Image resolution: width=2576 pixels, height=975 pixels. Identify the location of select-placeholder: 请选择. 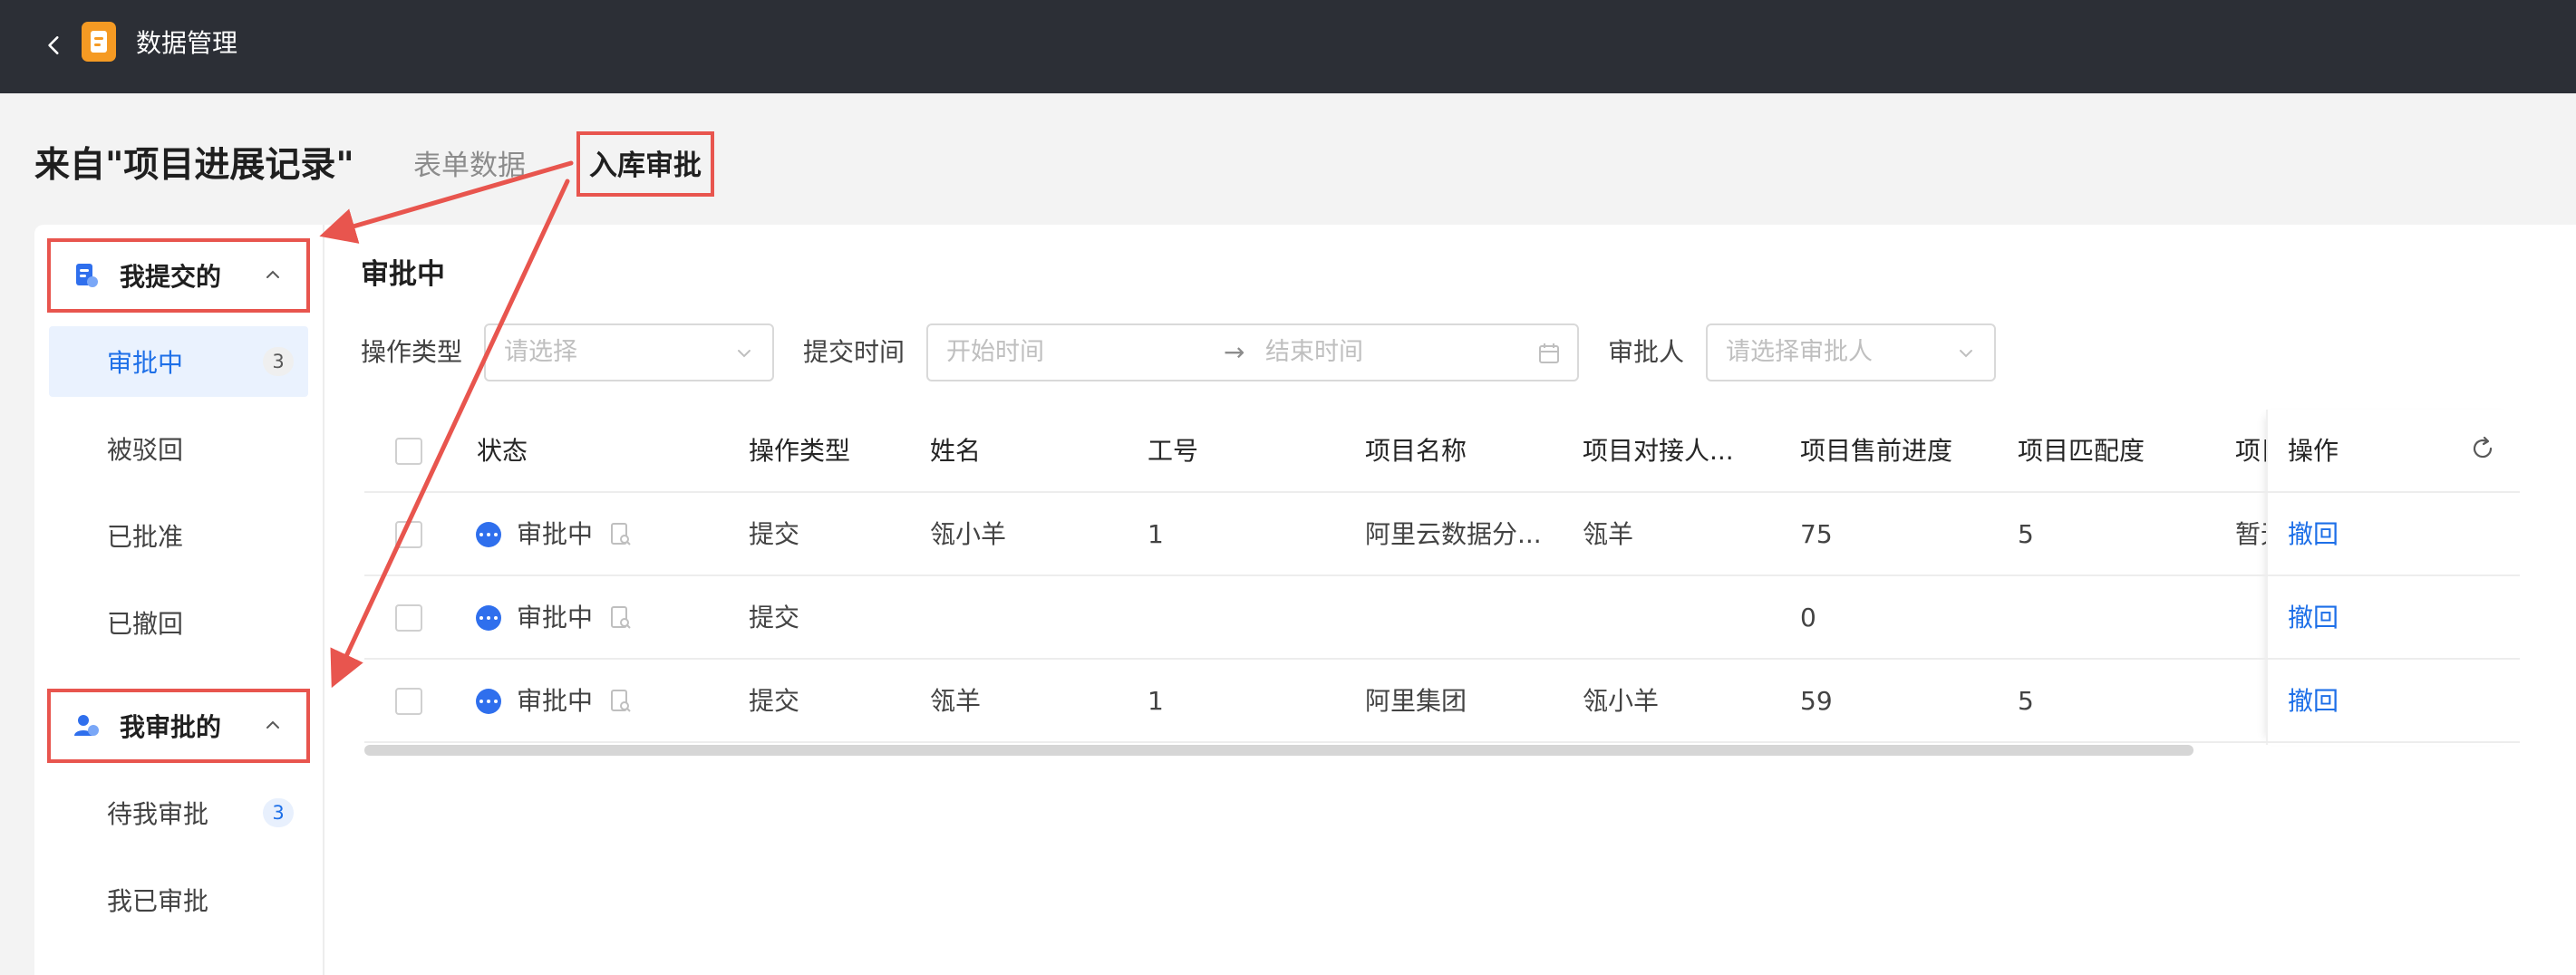
(540, 352).